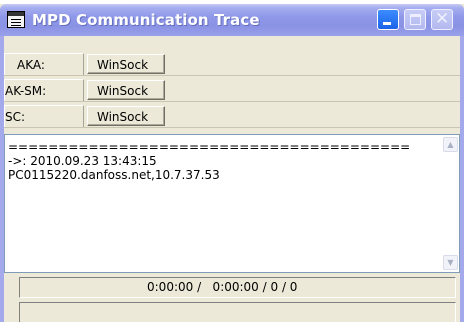 Image resolution: width=464 pixels, height=322 pixels. Describe the element at coordinates (123, 65) in the screenshot. I see `aka-transport-label: WinSock` at that location.